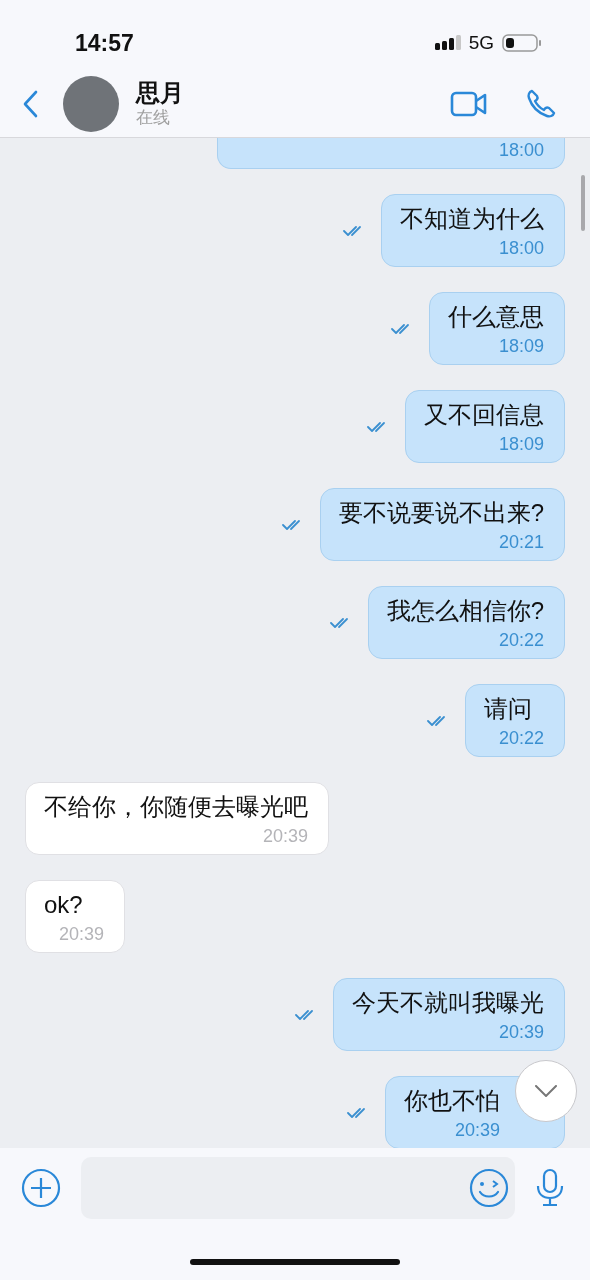 The image size is (590, 1280). What do you see at coordinates (64, 905) in the screenshot?
I see `message-text: ok?` at bounding box center [64, 905].